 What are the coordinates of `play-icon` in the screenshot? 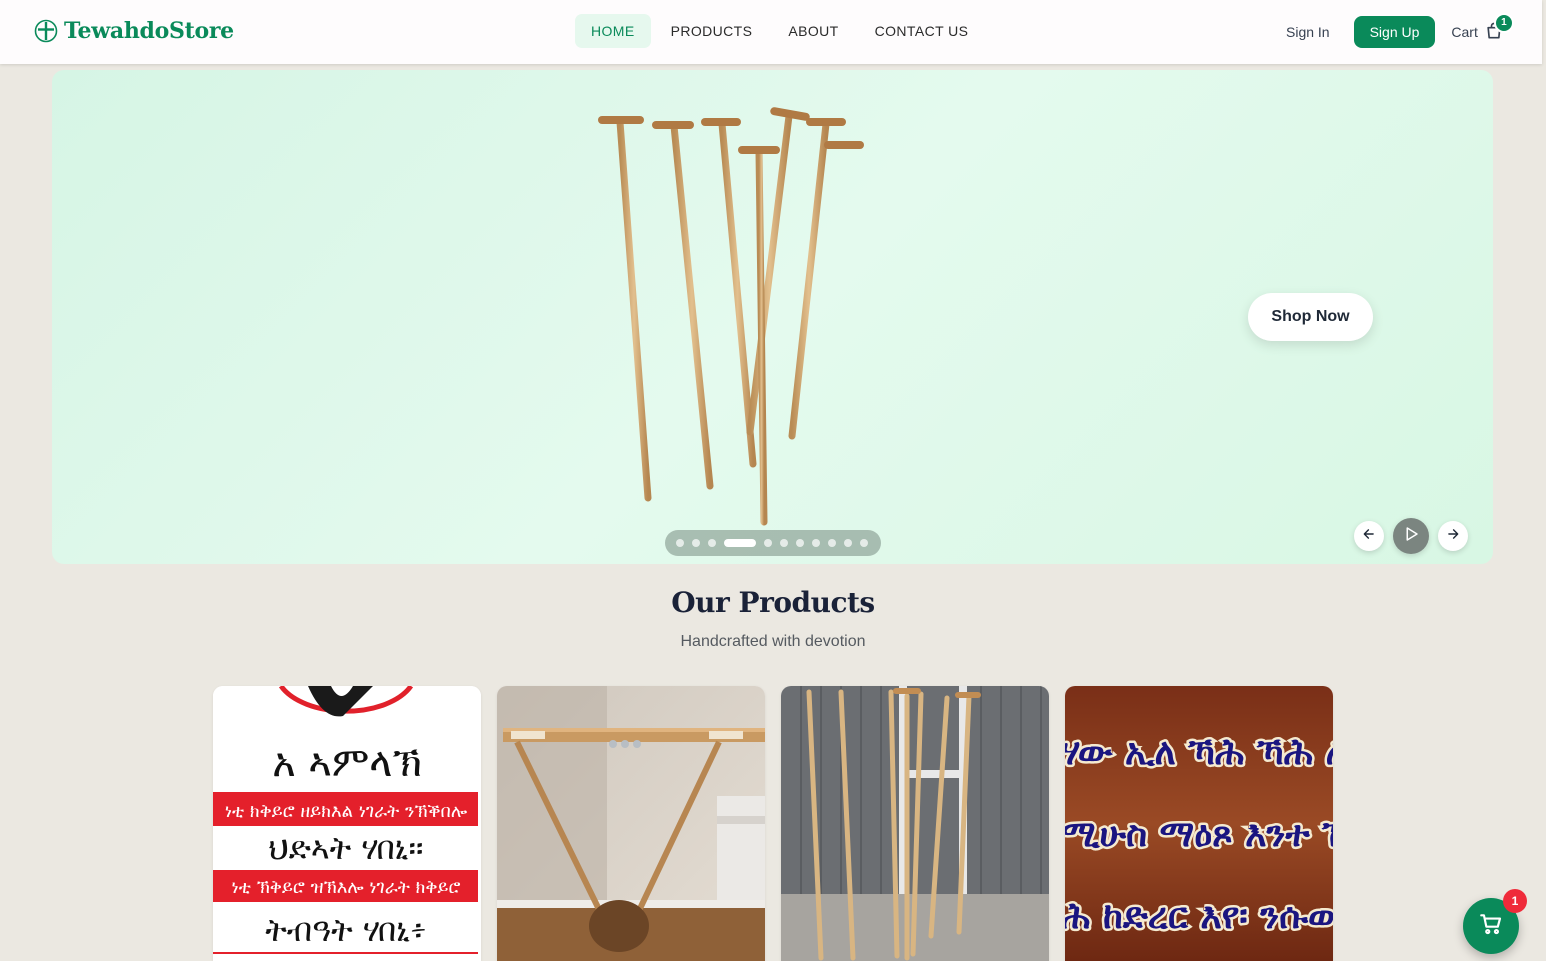 It's located at (1411, 536).